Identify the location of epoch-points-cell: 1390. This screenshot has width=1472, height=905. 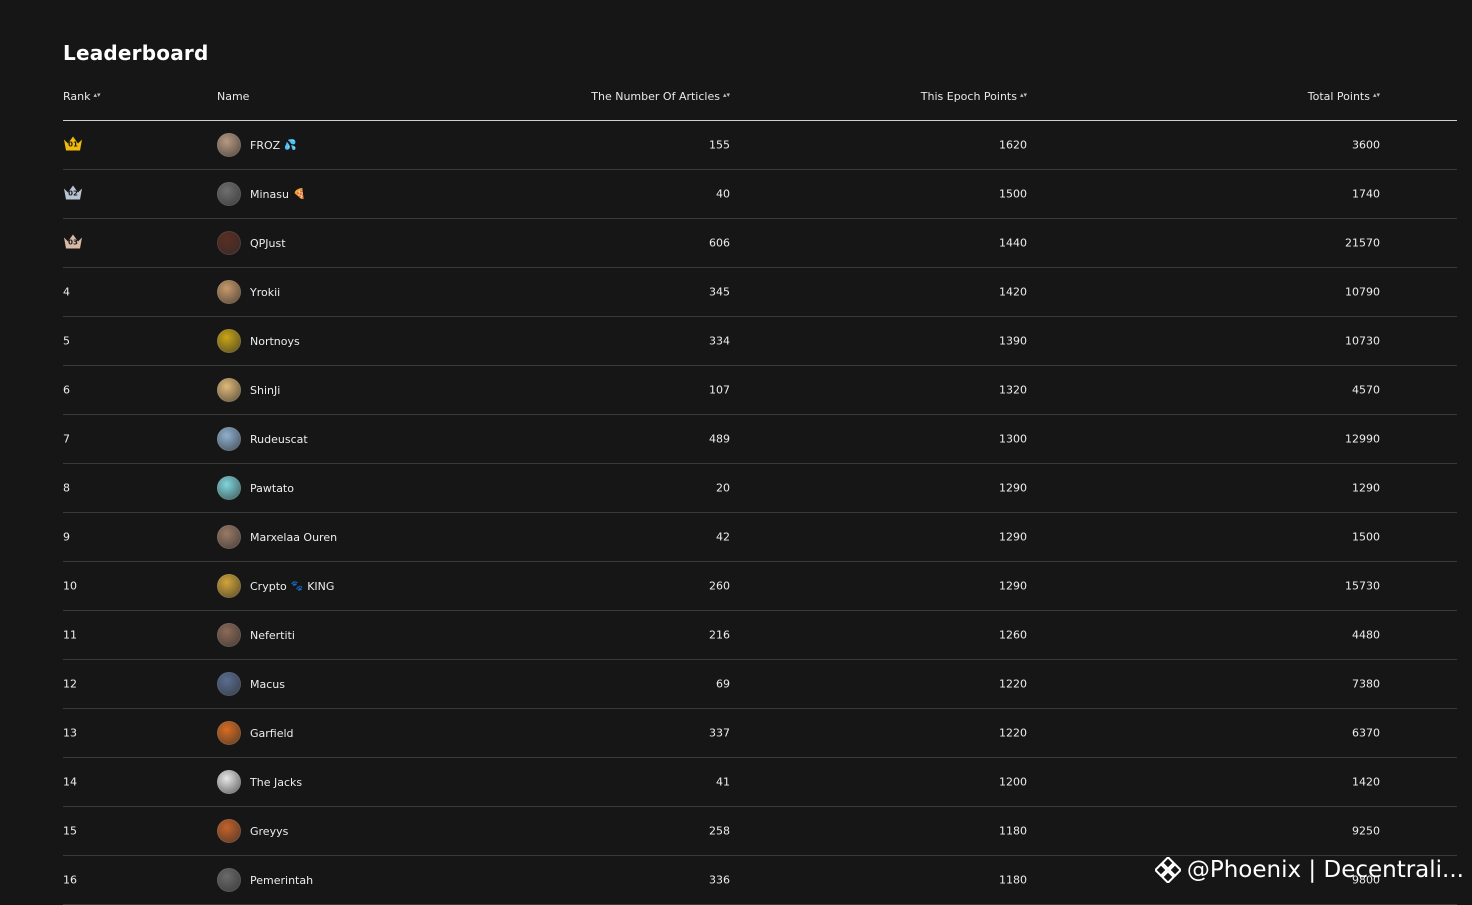
(1013, 341).